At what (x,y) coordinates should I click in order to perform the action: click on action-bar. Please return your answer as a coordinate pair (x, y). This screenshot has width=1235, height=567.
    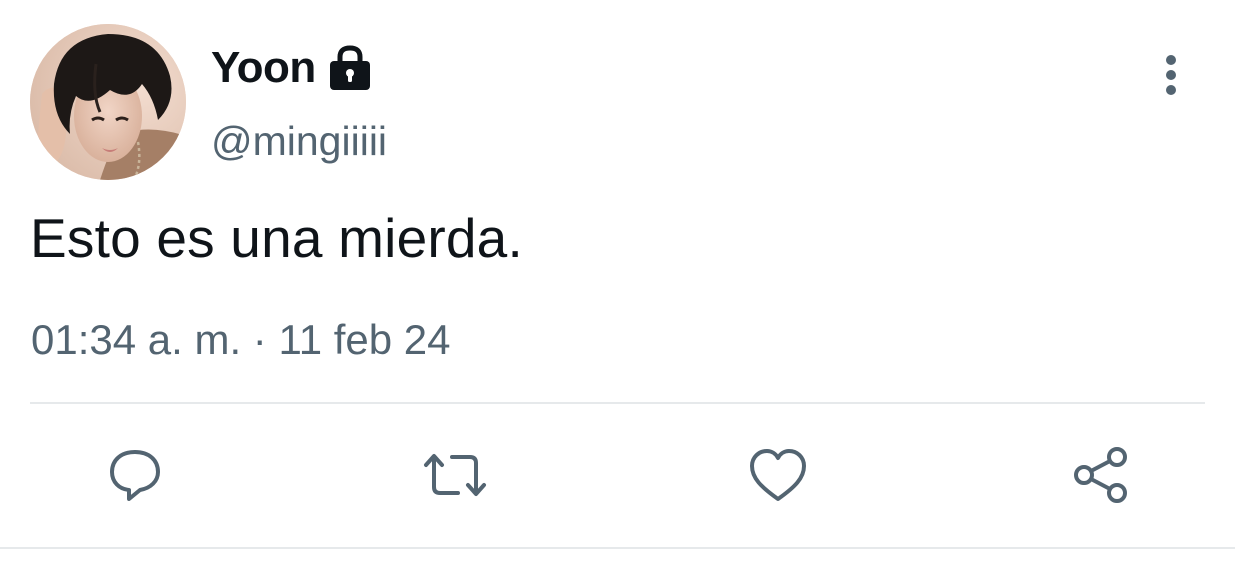
    Looking at the image, I should click on (617, 475).